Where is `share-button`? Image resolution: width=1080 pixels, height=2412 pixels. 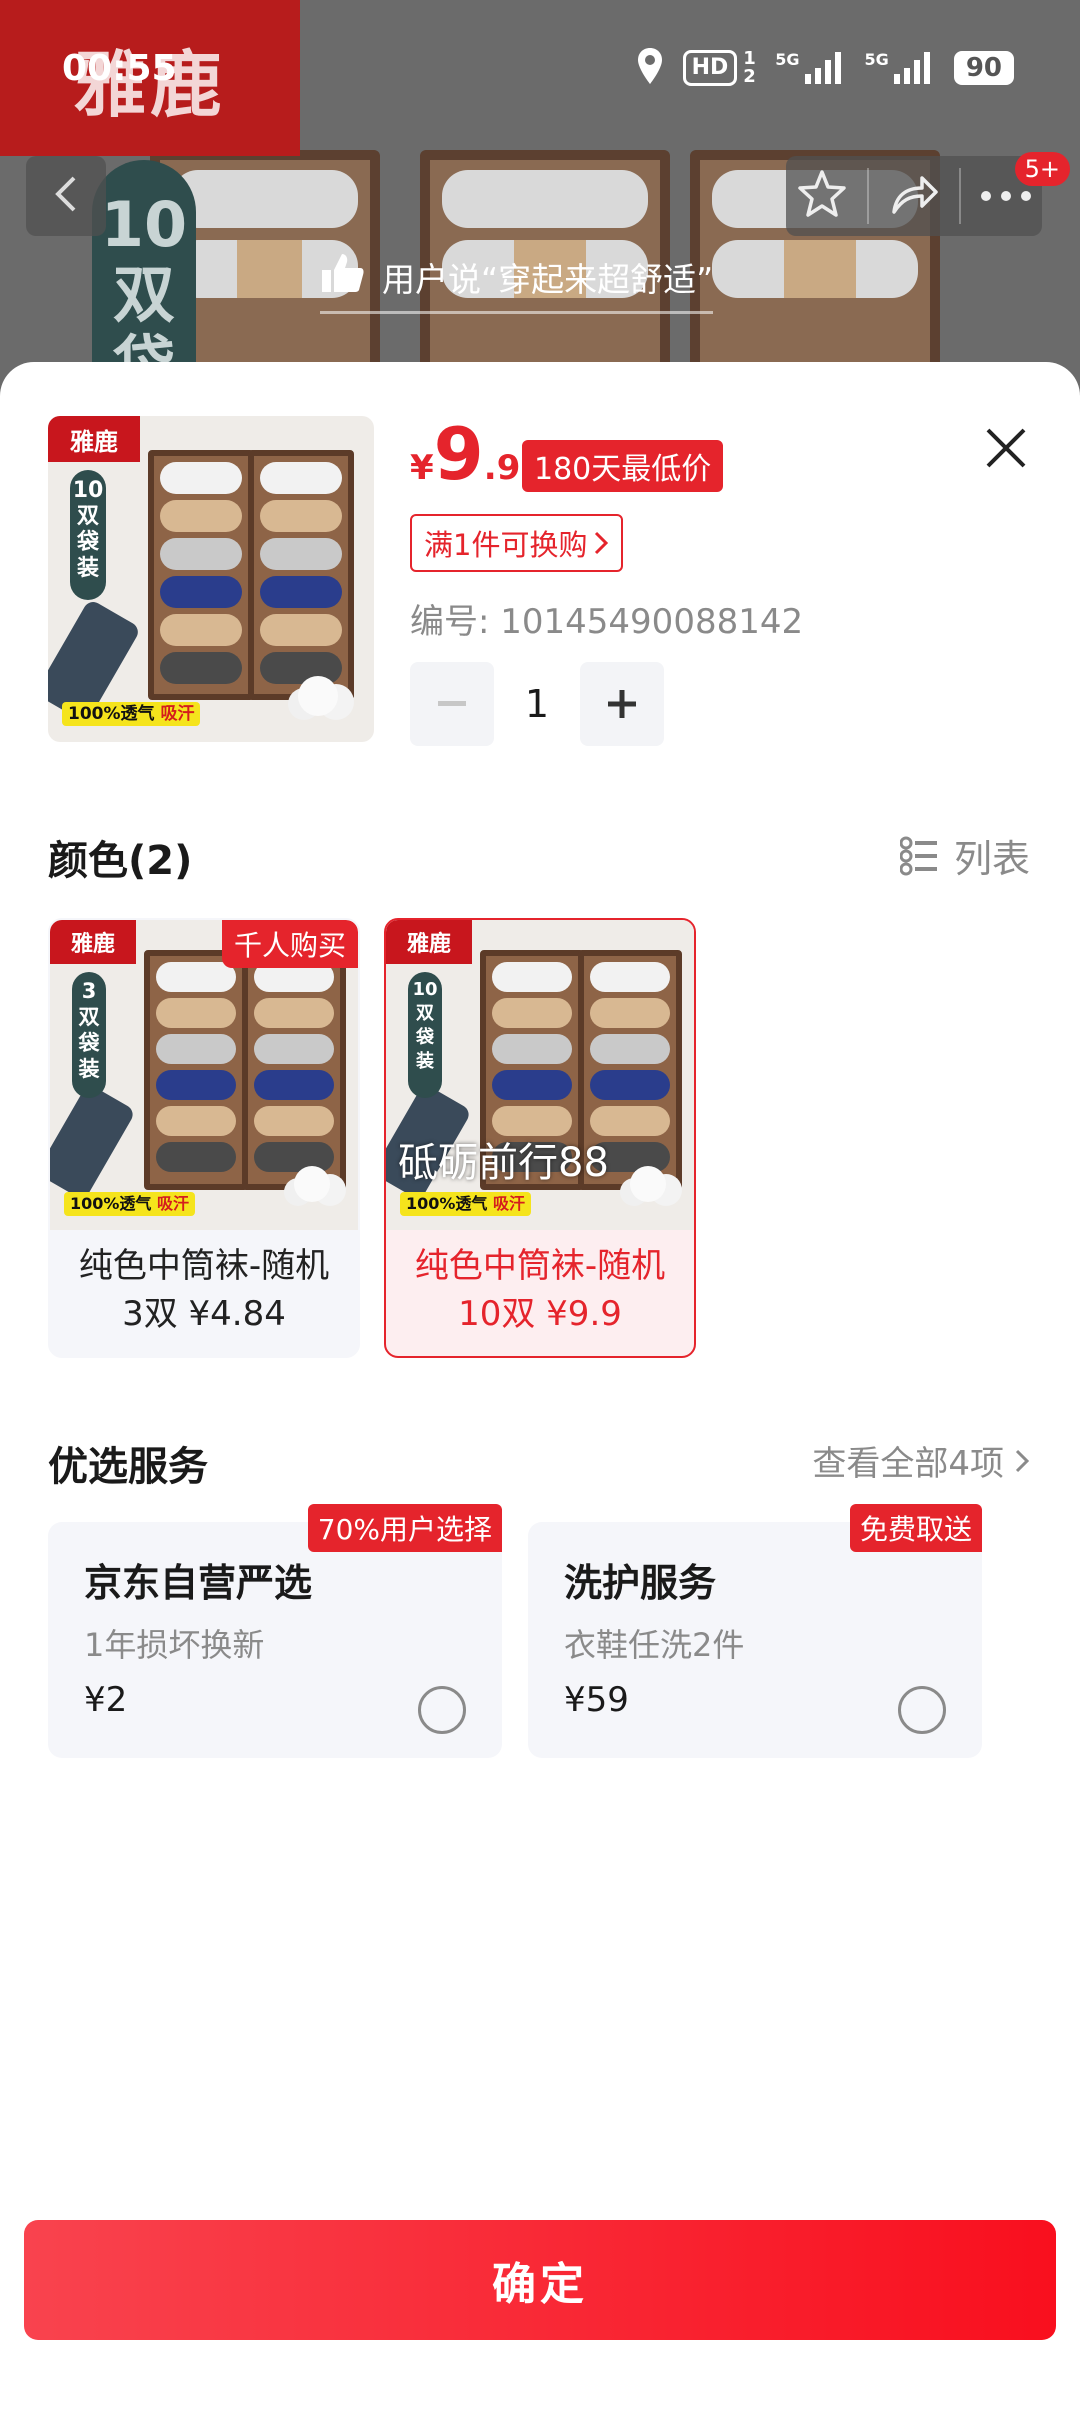 share-button is located at coordinates (914, 196).